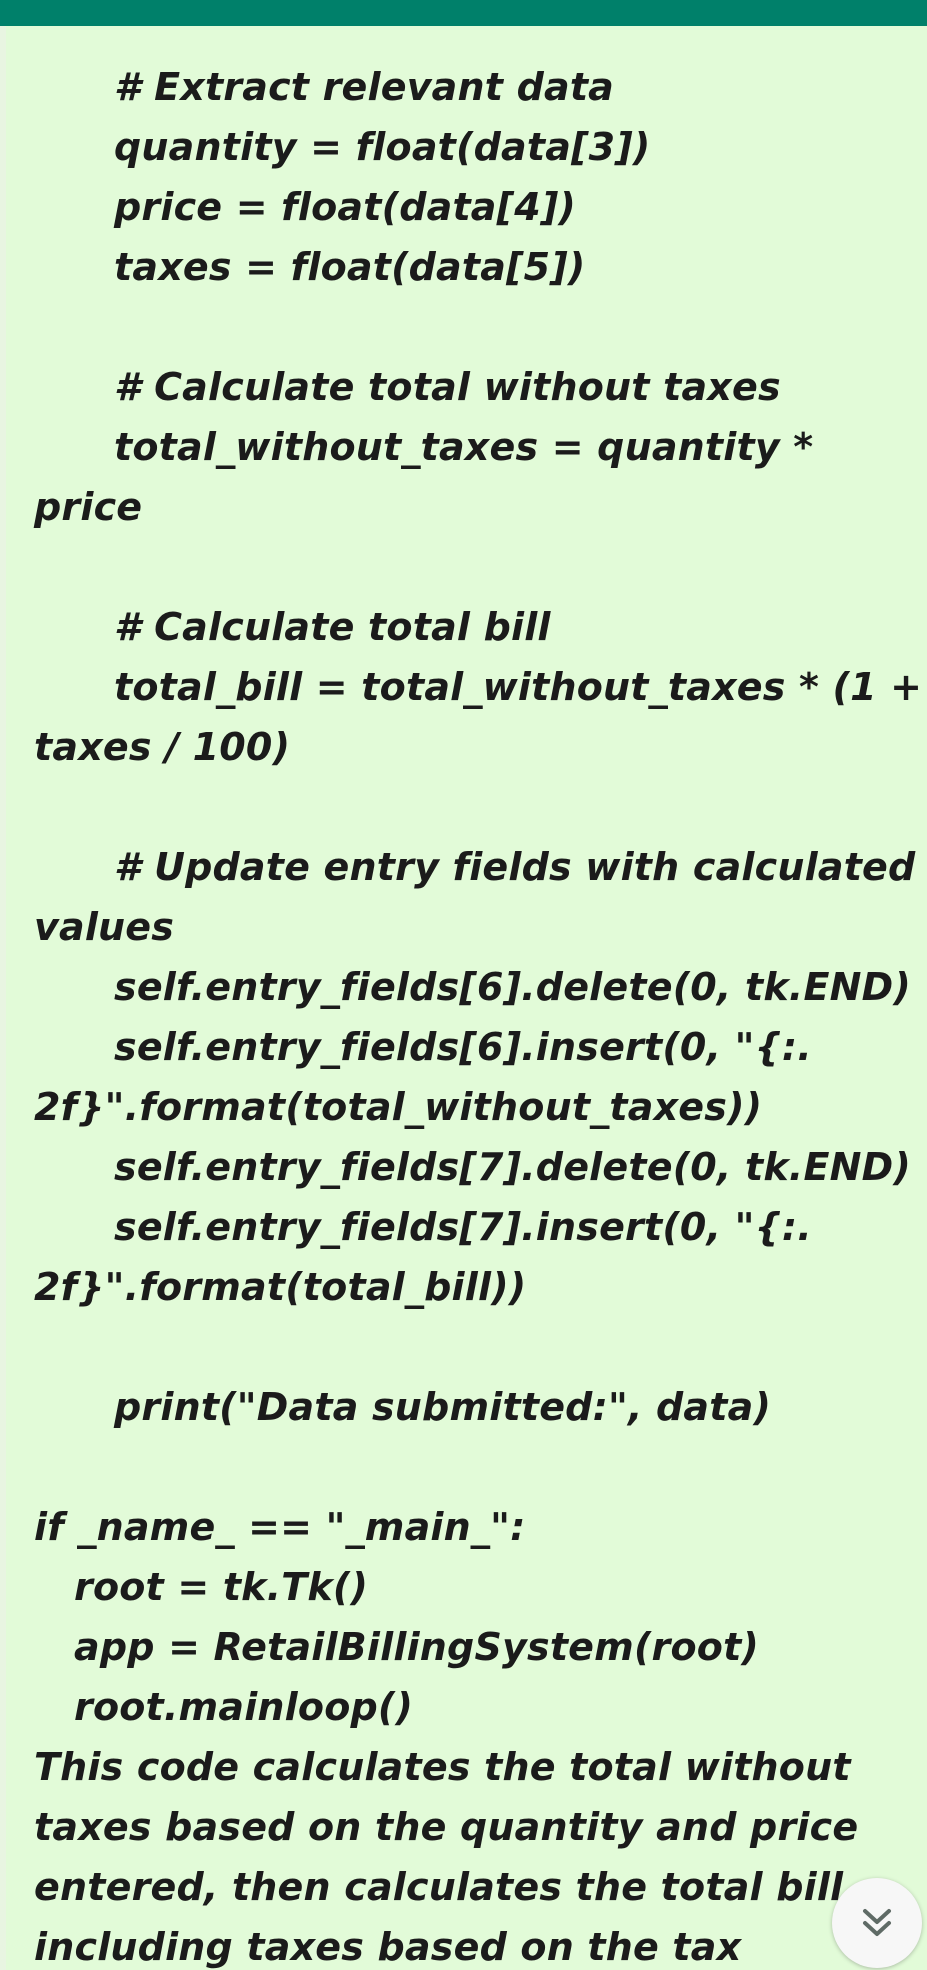 The height and width of the screenshot is (1970, 927). Describe the element at coordinates (221, 1587) in the screenshot. I see `code-line: root = tk.Tk()` at that location.